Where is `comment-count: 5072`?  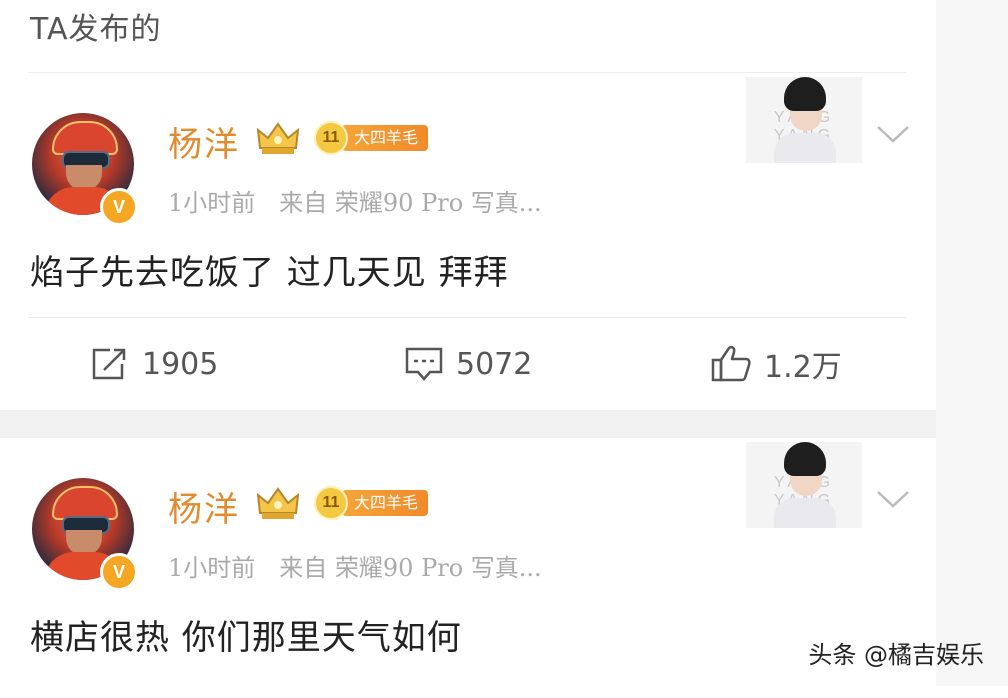
comment-count: 5072 is located at coordinates (494, 364).